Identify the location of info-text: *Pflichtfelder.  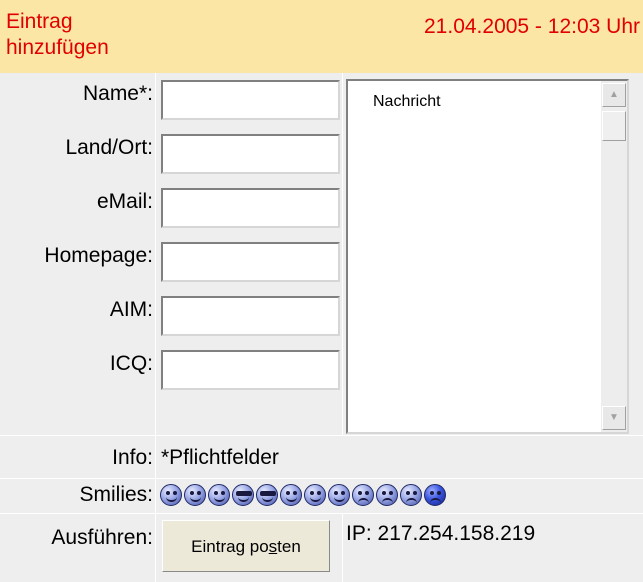
(220, 457).